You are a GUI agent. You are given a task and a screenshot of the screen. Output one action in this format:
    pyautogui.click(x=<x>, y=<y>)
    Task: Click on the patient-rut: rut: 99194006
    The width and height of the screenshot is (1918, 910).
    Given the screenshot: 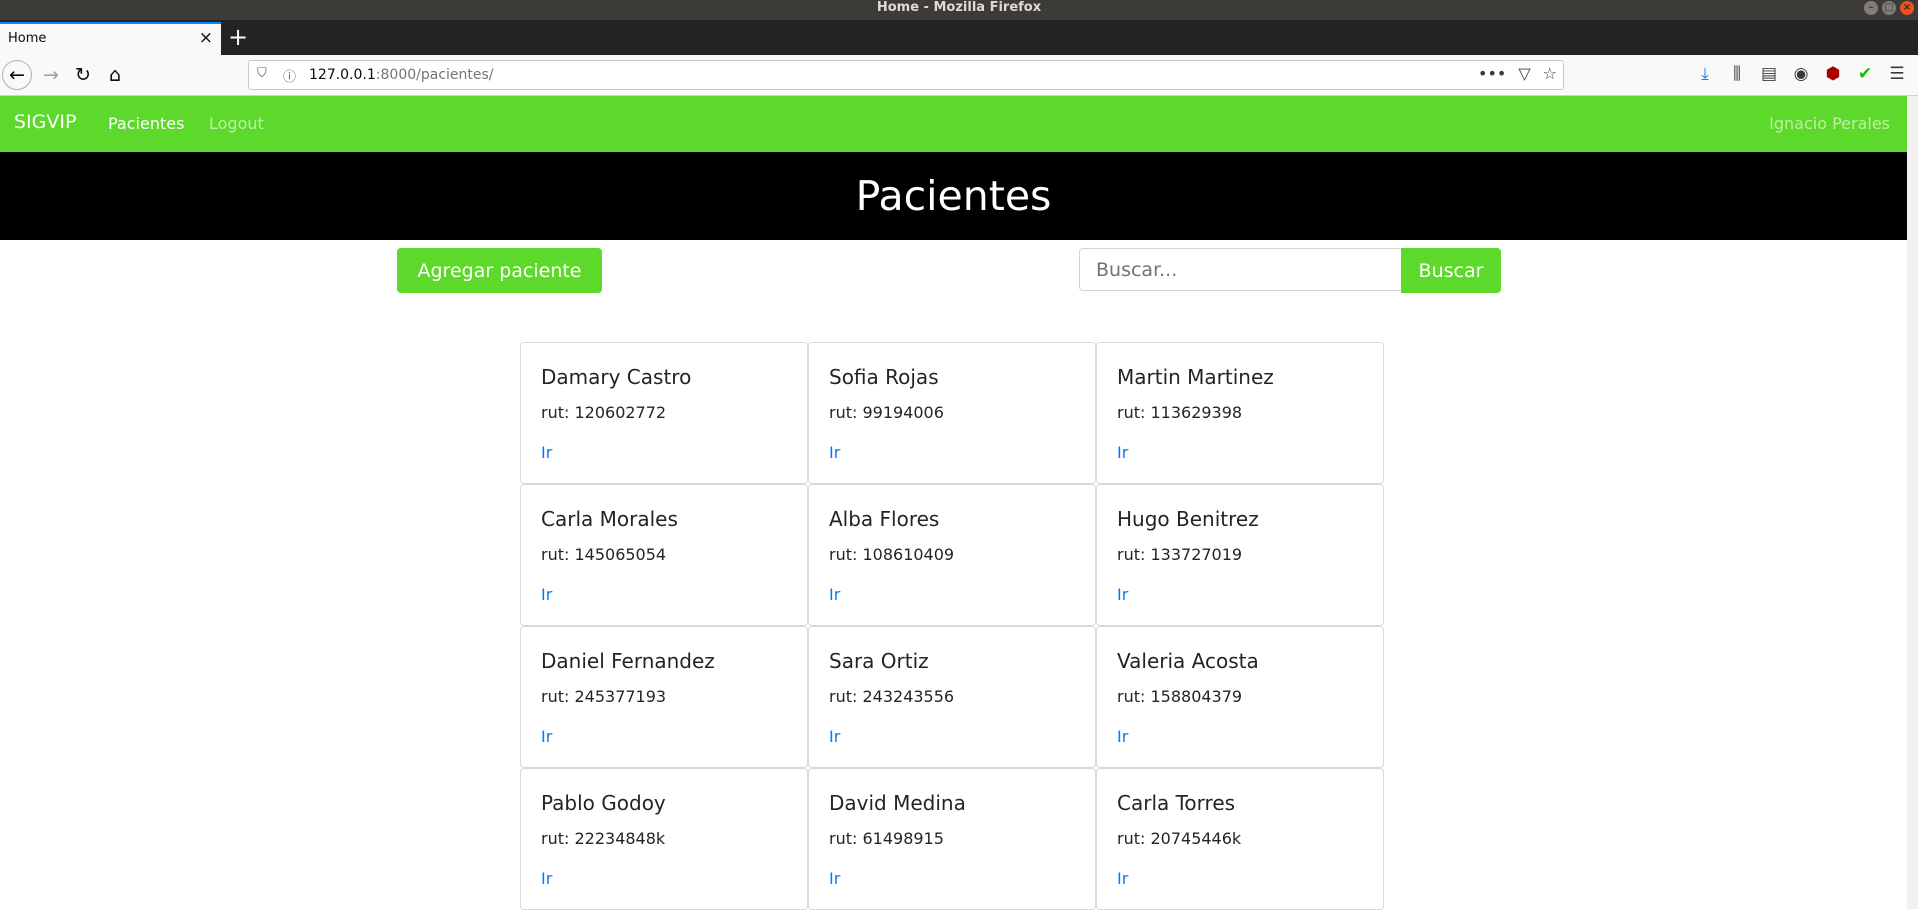 What is the action you would take?
    pyautogui.click(x=886, y=412)
    